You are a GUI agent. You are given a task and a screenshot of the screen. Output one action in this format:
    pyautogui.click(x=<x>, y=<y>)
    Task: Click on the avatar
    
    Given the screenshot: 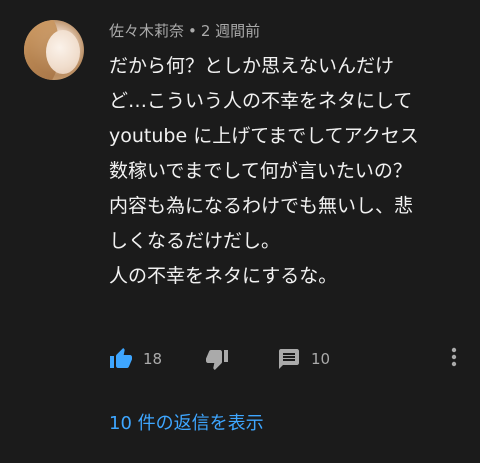 What is the action you would take?
    pyautogui.click(x=54, y=50)
    